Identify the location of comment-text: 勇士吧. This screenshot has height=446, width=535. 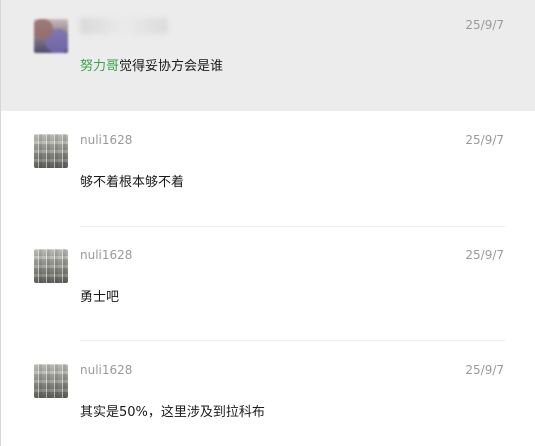
(100, 297).